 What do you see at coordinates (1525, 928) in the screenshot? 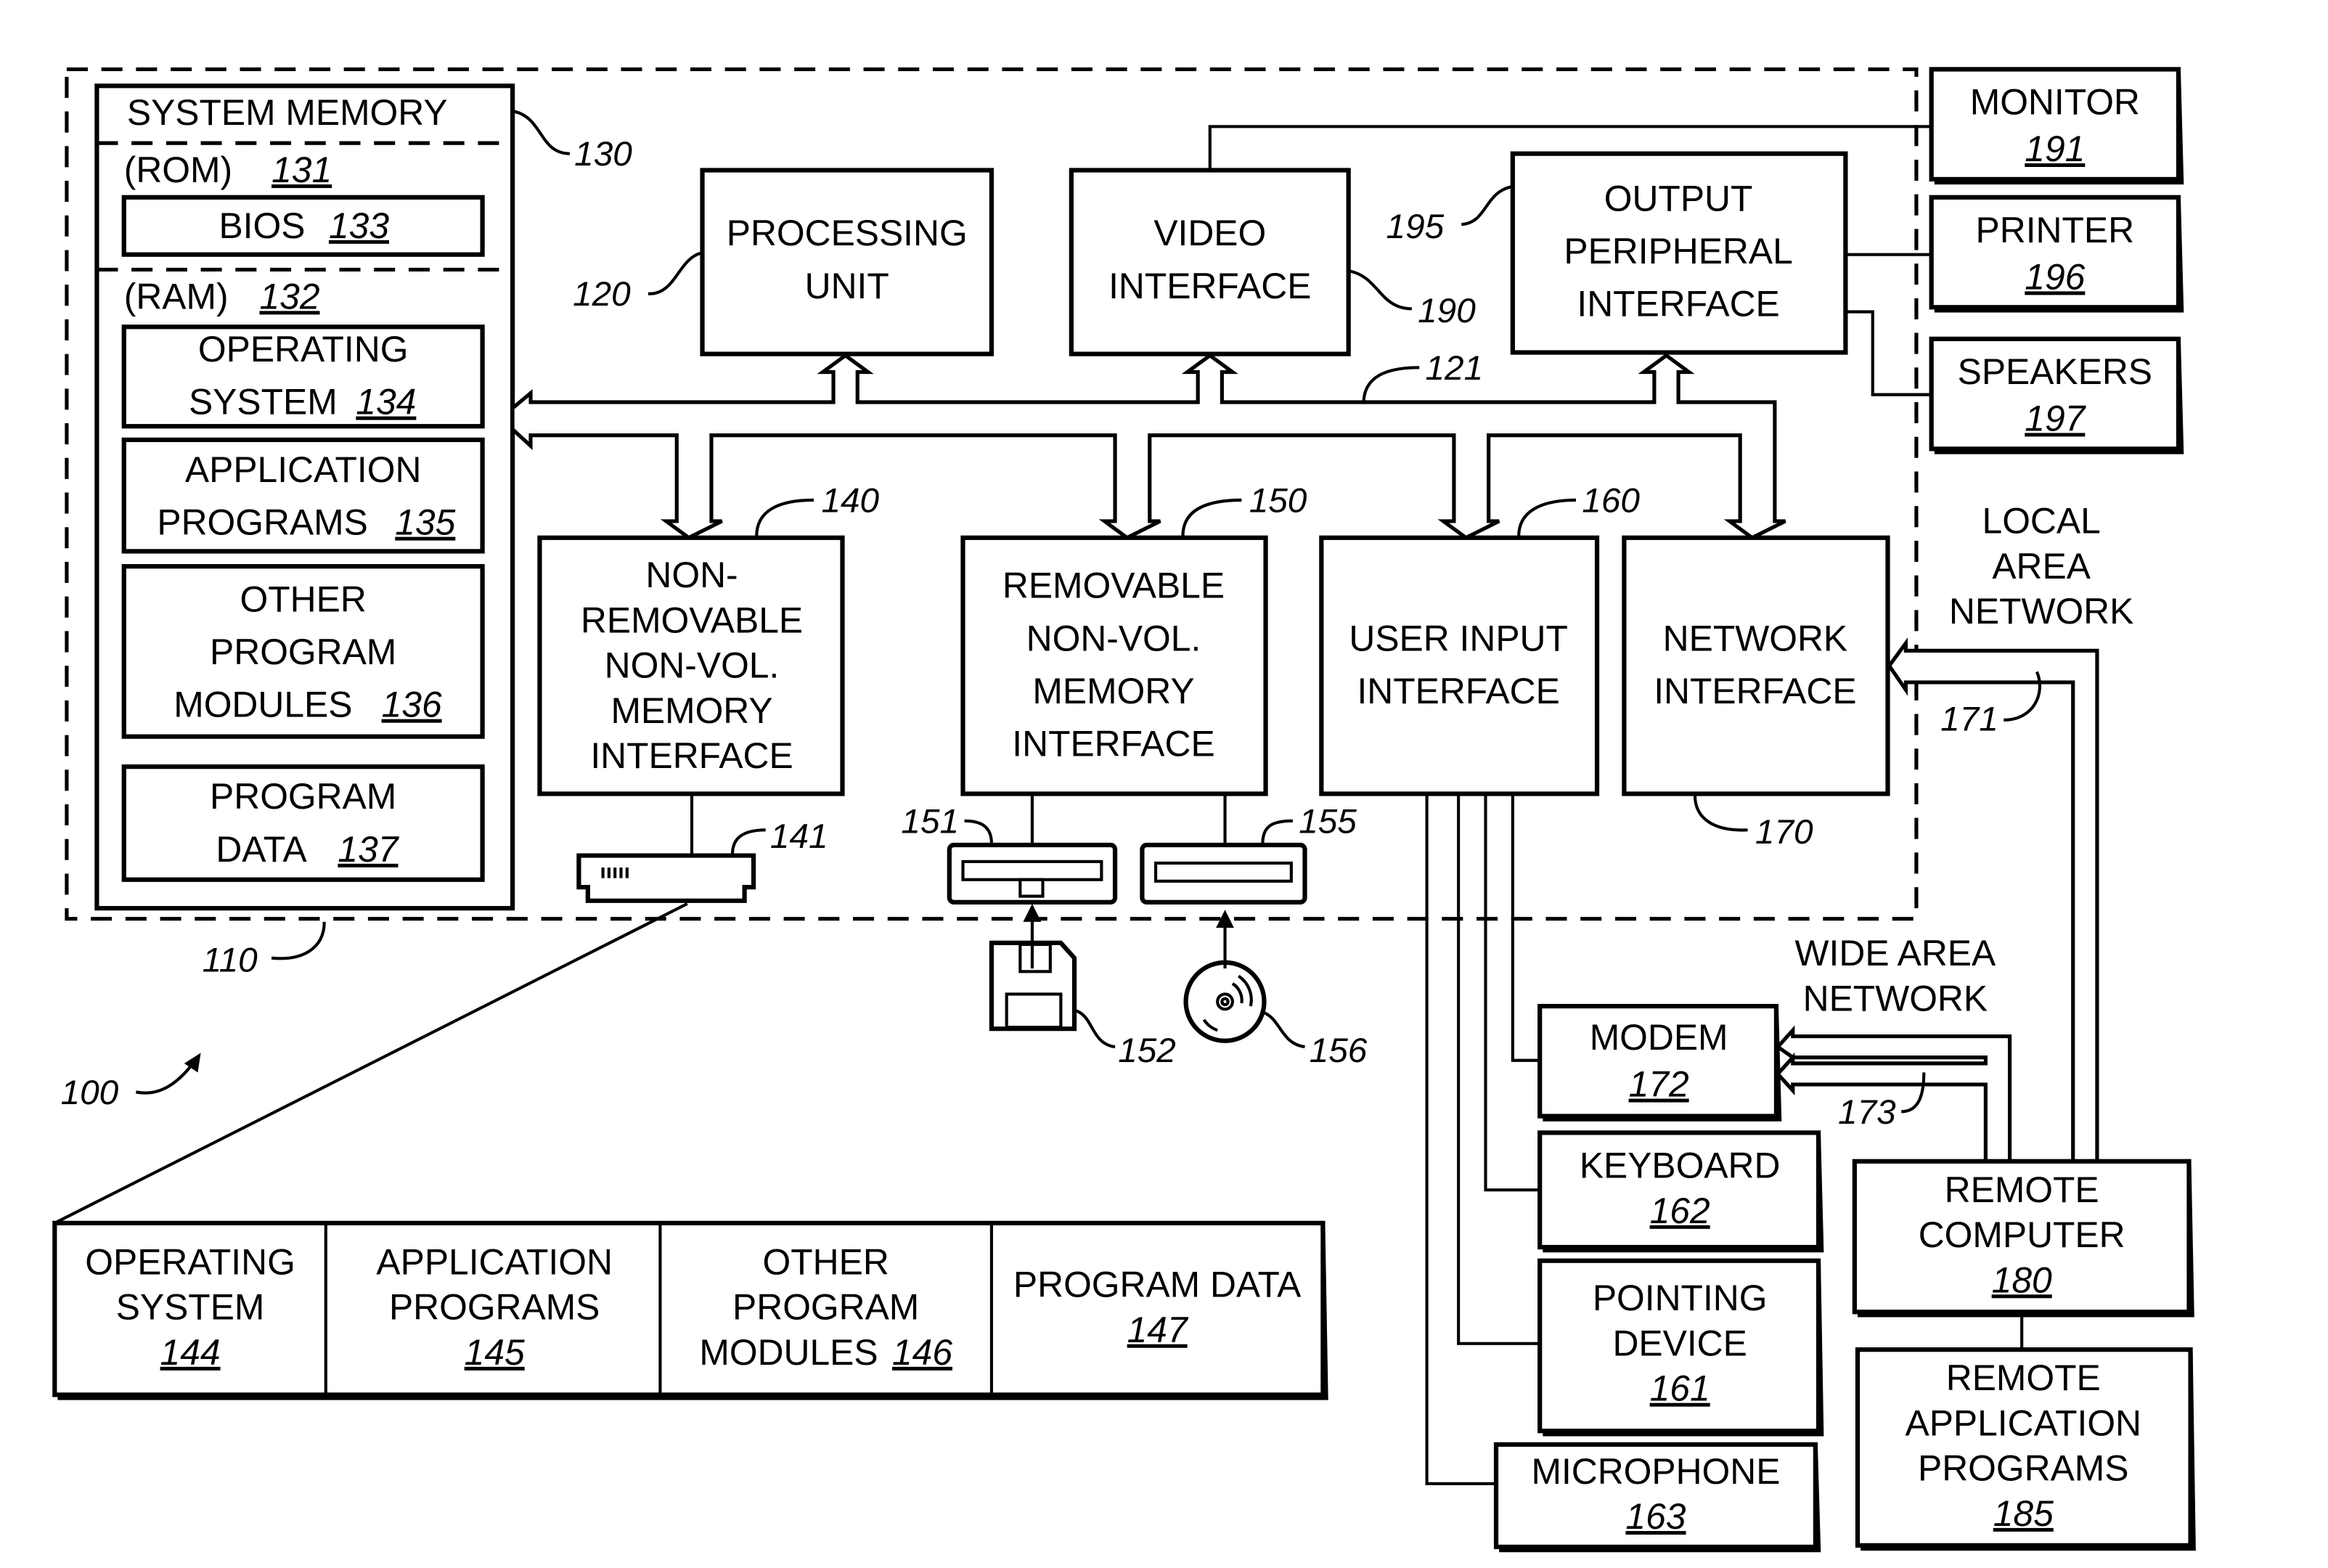
I see `uii-to-modem-line` at bounding box center [1525, 928].